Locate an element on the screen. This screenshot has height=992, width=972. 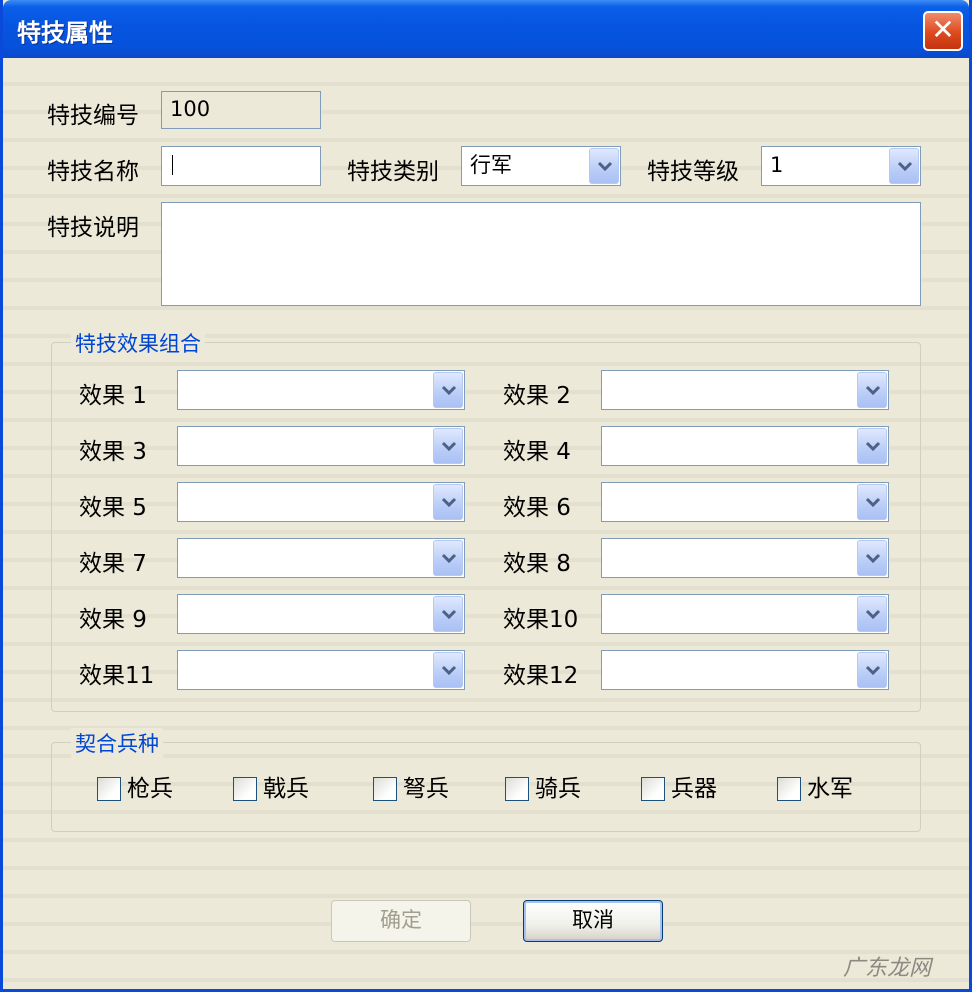
effect-label-1: 效果 1 is located at coordinates (113, 396).